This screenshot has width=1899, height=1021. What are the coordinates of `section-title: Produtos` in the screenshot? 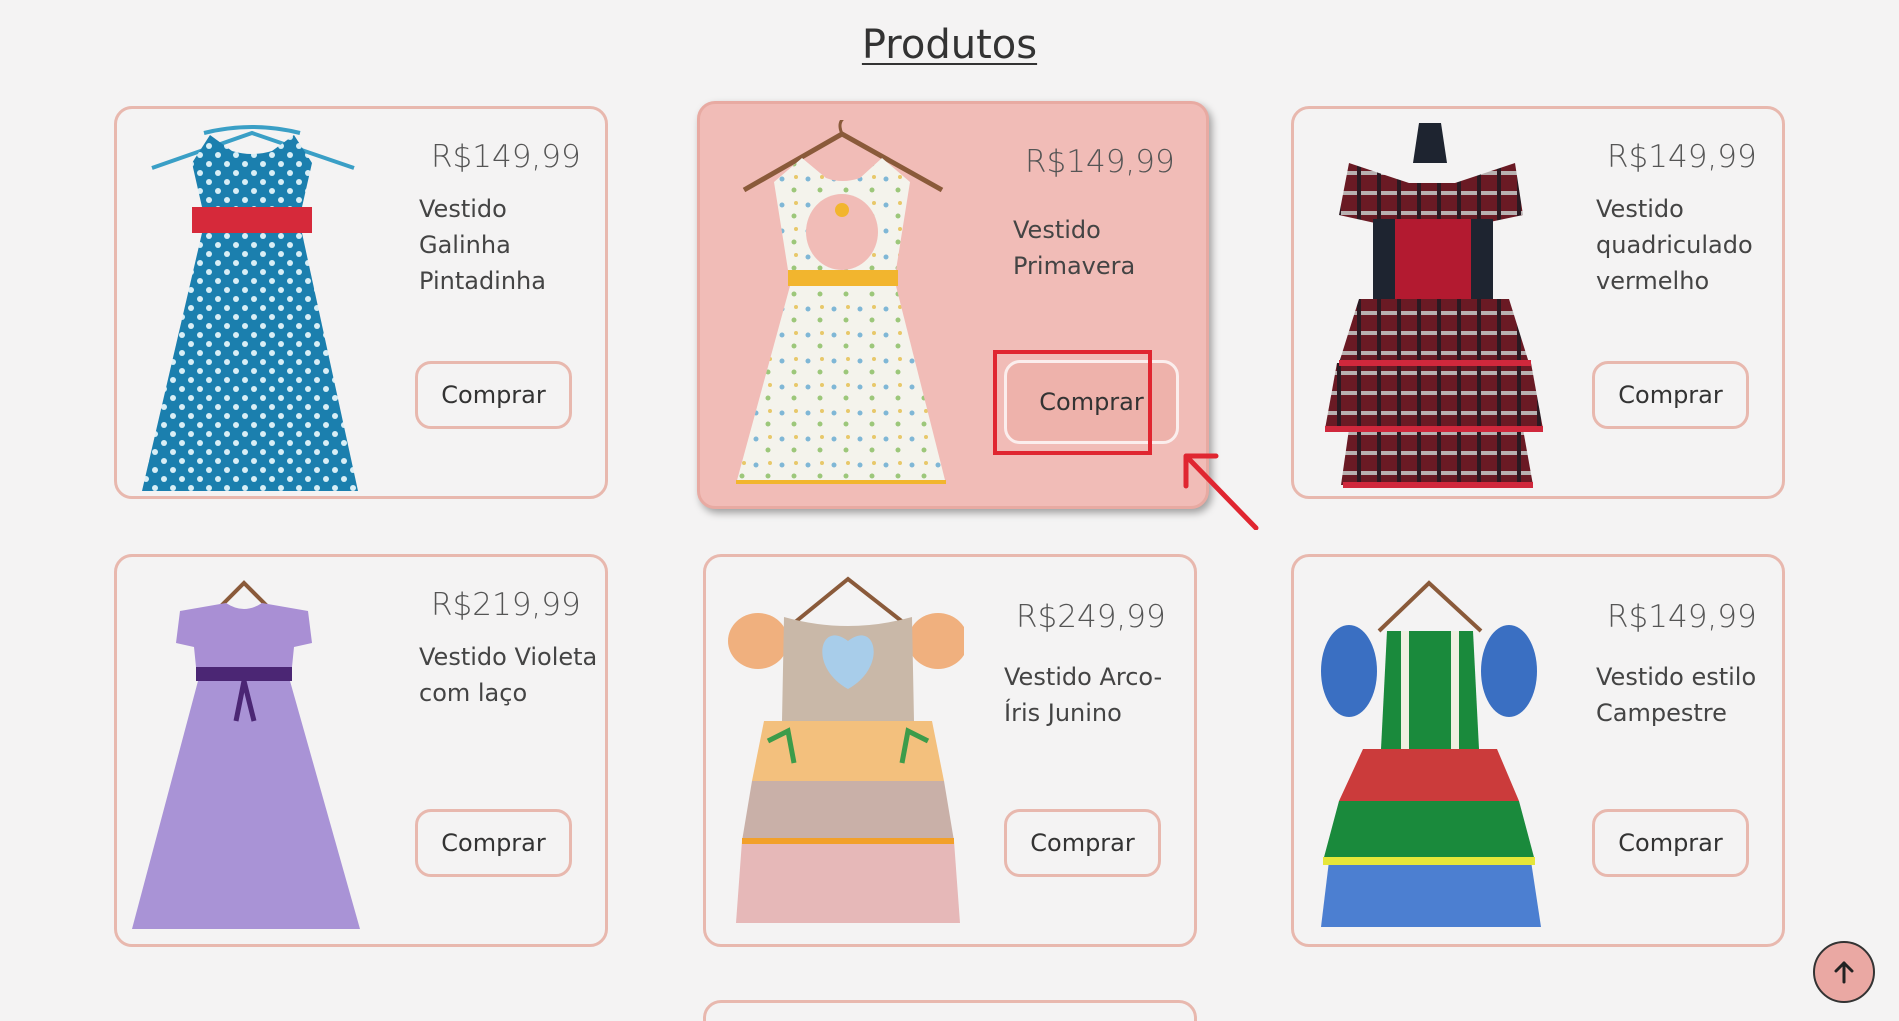 It's located at (949, 45).